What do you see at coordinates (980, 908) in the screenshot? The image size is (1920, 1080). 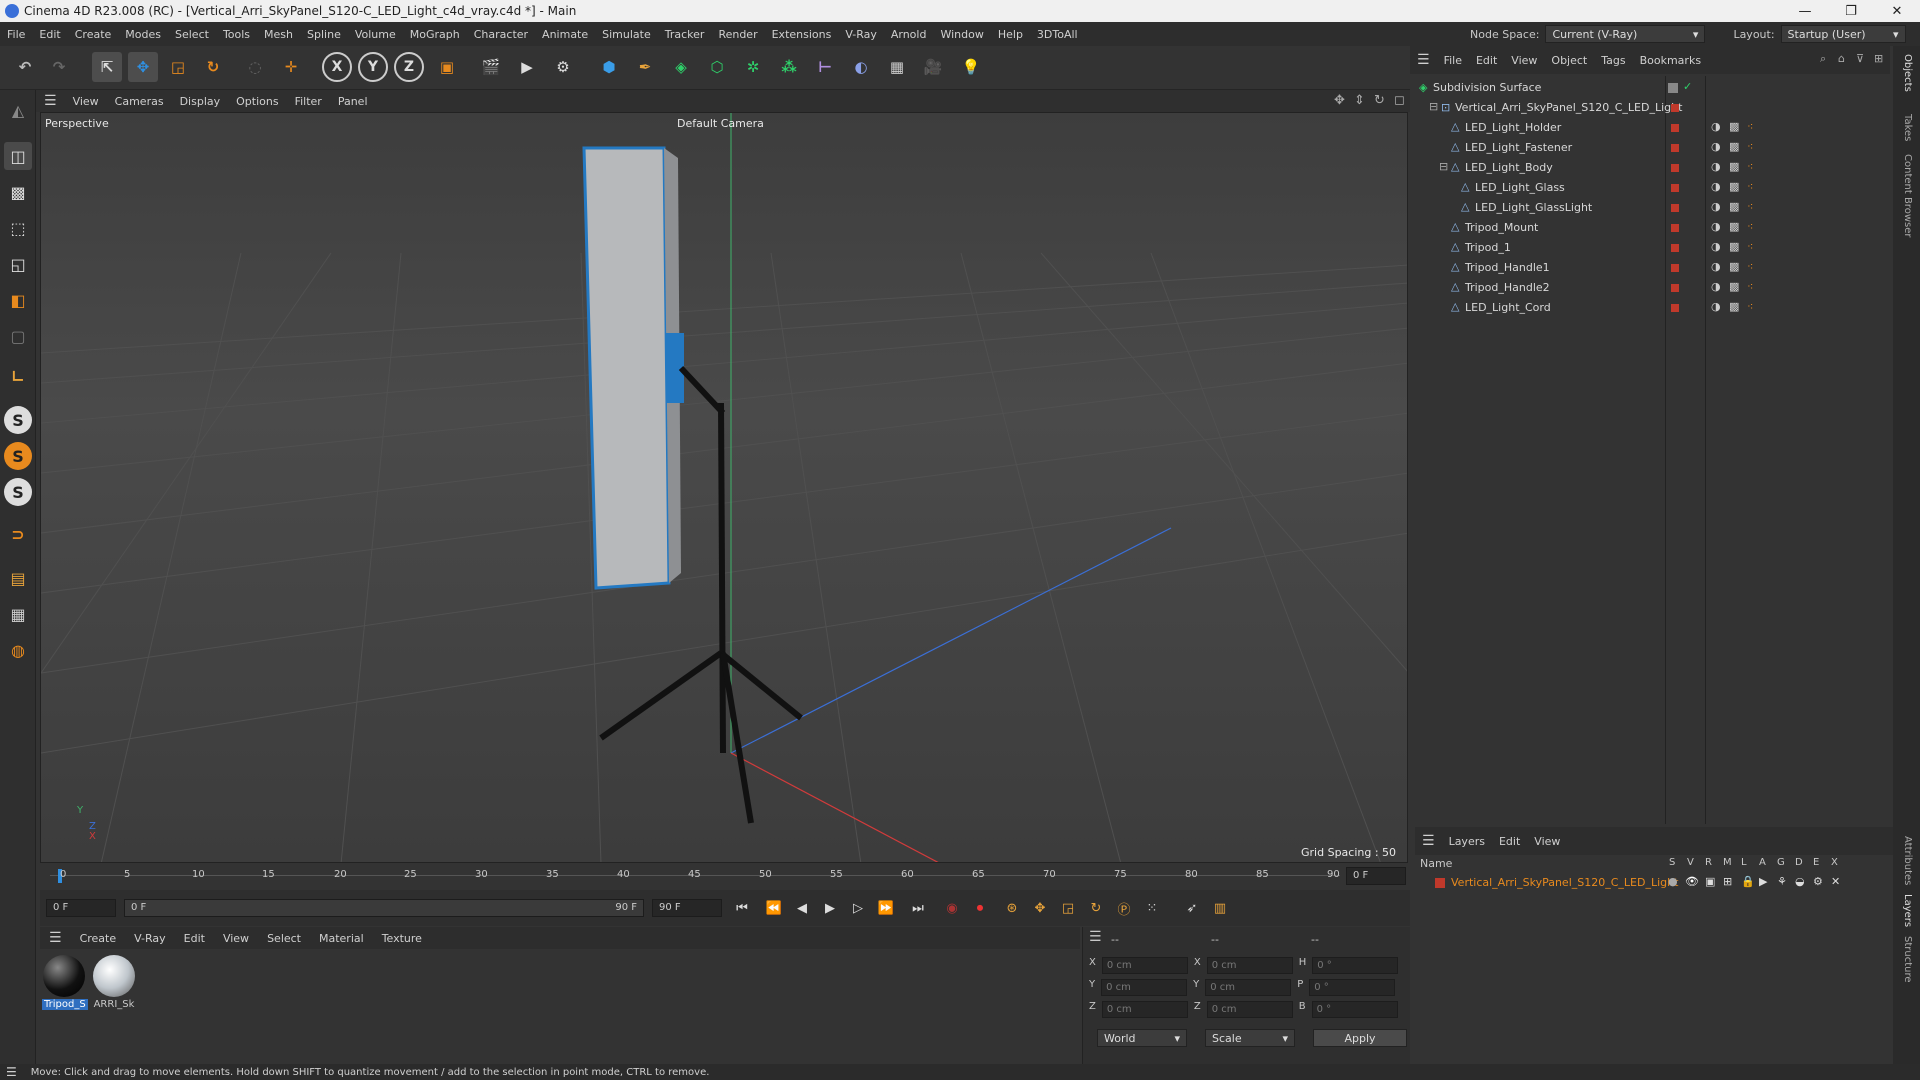 I see `autokey-icon: ⏺` at bounding box center [980, 908].